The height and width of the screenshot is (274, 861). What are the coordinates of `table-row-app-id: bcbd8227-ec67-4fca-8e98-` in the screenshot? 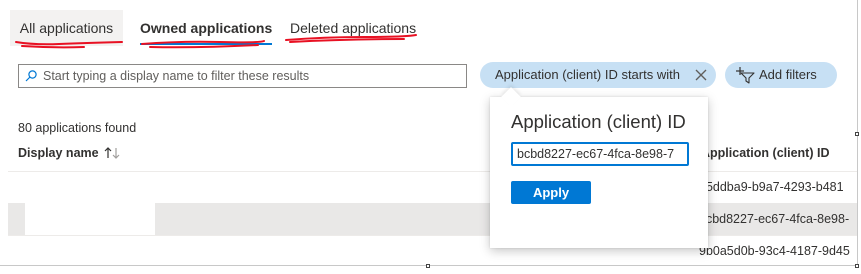 It's located at (774, 219).